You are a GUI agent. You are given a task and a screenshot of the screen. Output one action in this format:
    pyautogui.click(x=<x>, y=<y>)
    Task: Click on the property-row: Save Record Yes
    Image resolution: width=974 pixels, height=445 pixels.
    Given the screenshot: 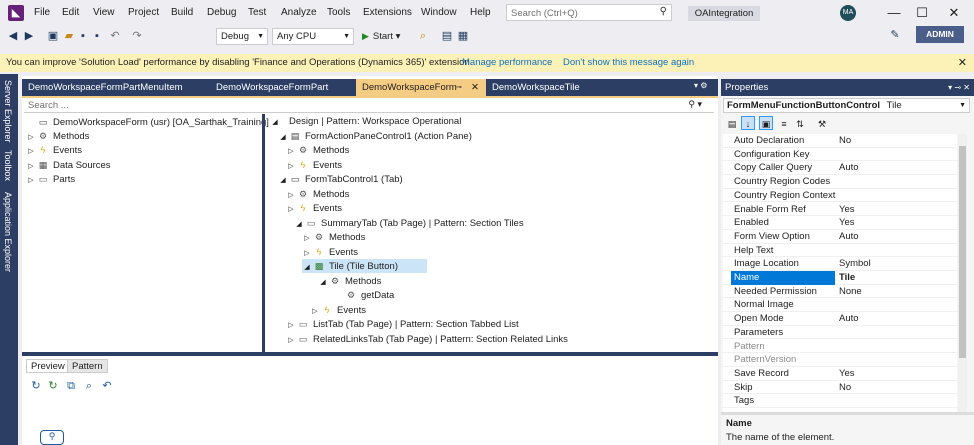 What is the action you would take?
    pyautogui.click(x=840, y=374)
    